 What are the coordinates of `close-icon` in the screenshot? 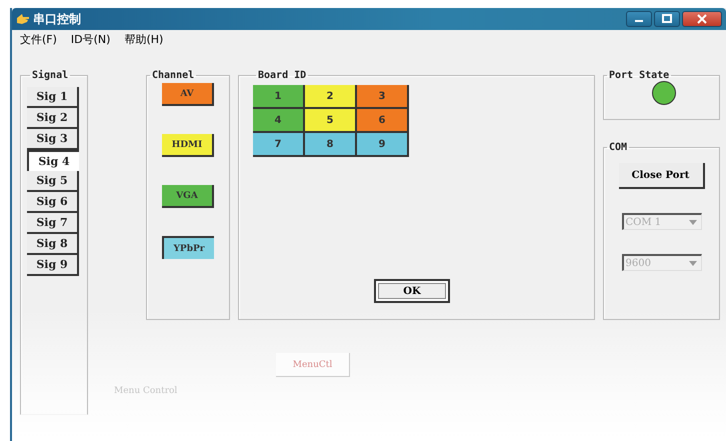 It's located at (702, 19).